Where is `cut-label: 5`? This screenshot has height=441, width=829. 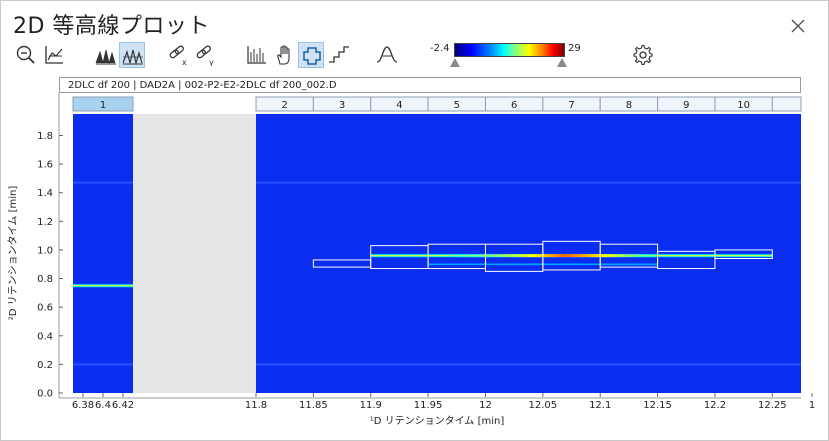
cut-label: 5 is located at coordinates (457, 105).